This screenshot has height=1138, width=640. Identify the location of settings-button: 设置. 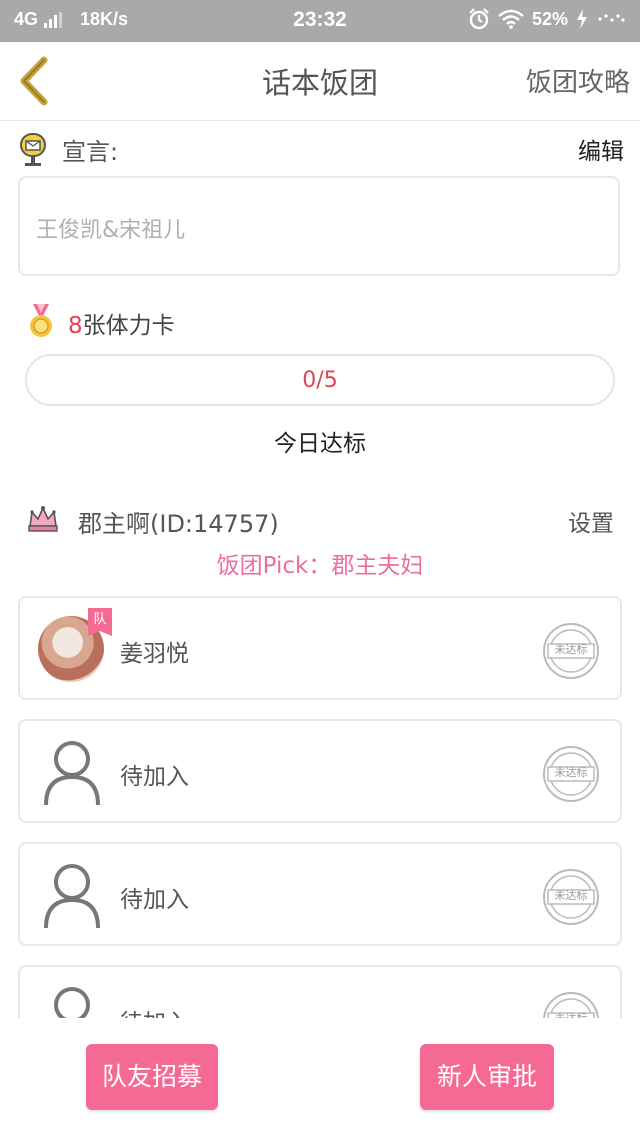
(591, 521).